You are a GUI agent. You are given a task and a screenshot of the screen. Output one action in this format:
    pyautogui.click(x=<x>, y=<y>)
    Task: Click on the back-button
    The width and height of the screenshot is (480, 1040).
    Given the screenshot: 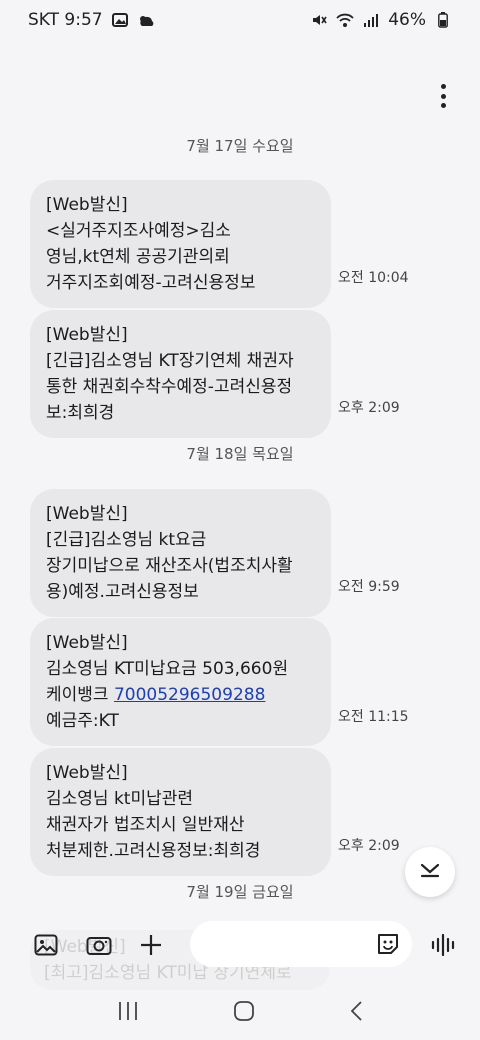 What is the action you would take?
    pyautogui.click(x=356, y=1013)
    